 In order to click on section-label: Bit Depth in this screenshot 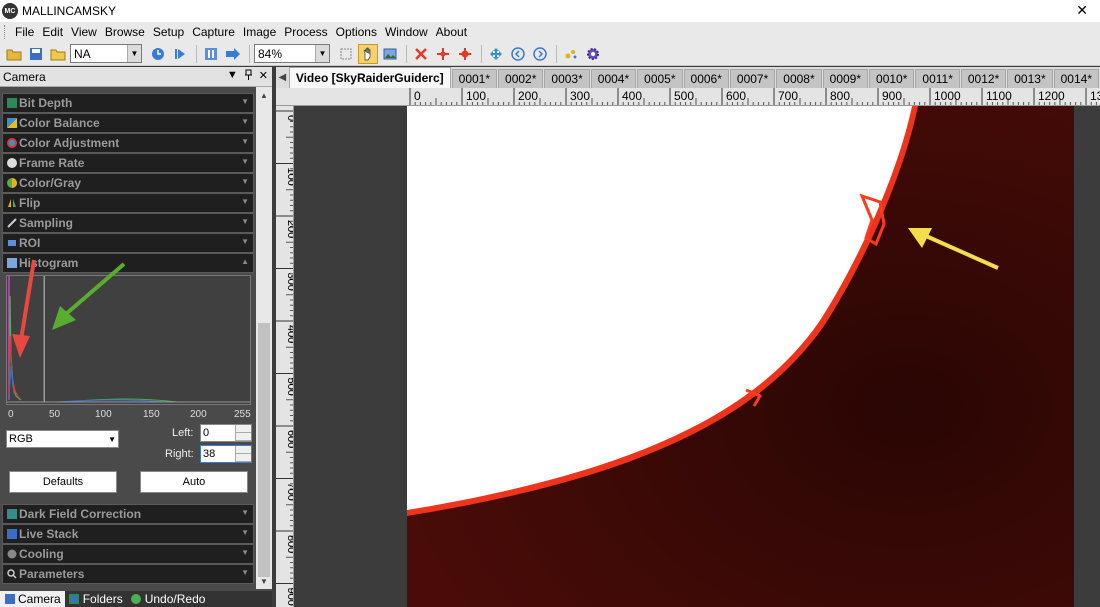, I will do `click(46, 103)`.